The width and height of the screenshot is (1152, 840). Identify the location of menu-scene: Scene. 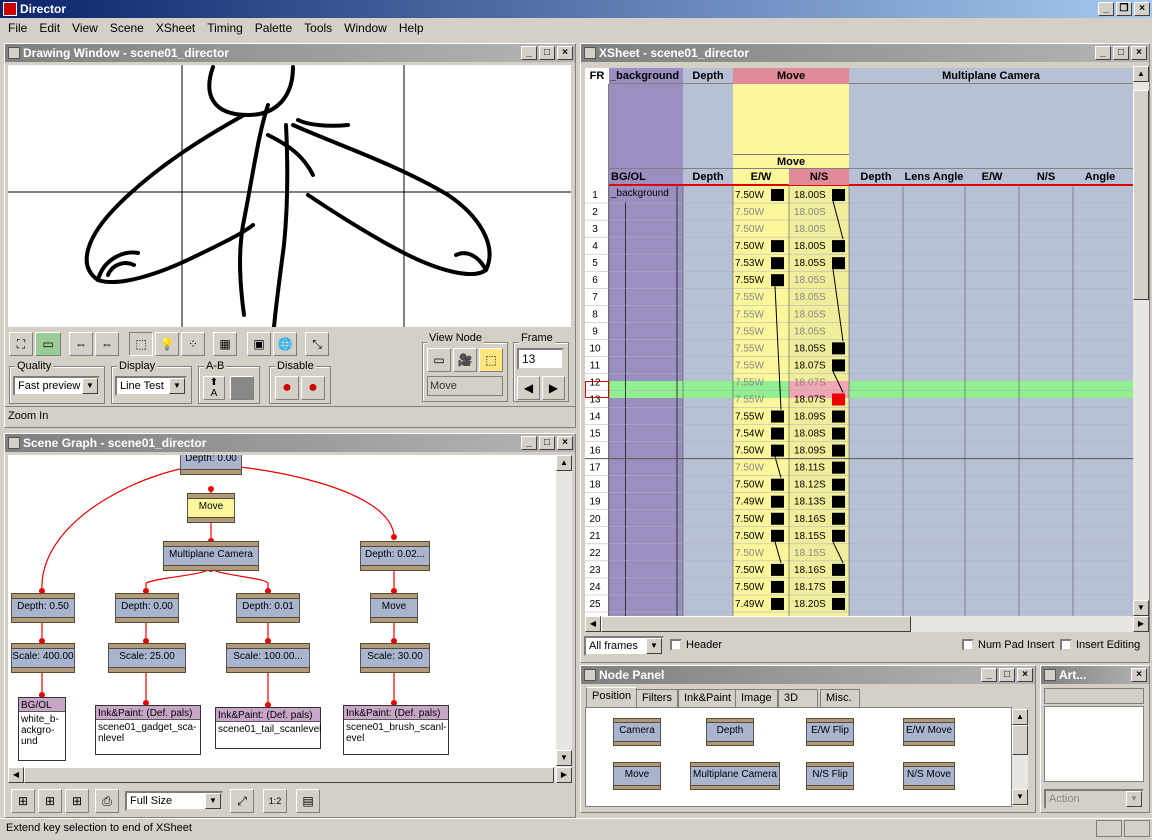
(127, 28).